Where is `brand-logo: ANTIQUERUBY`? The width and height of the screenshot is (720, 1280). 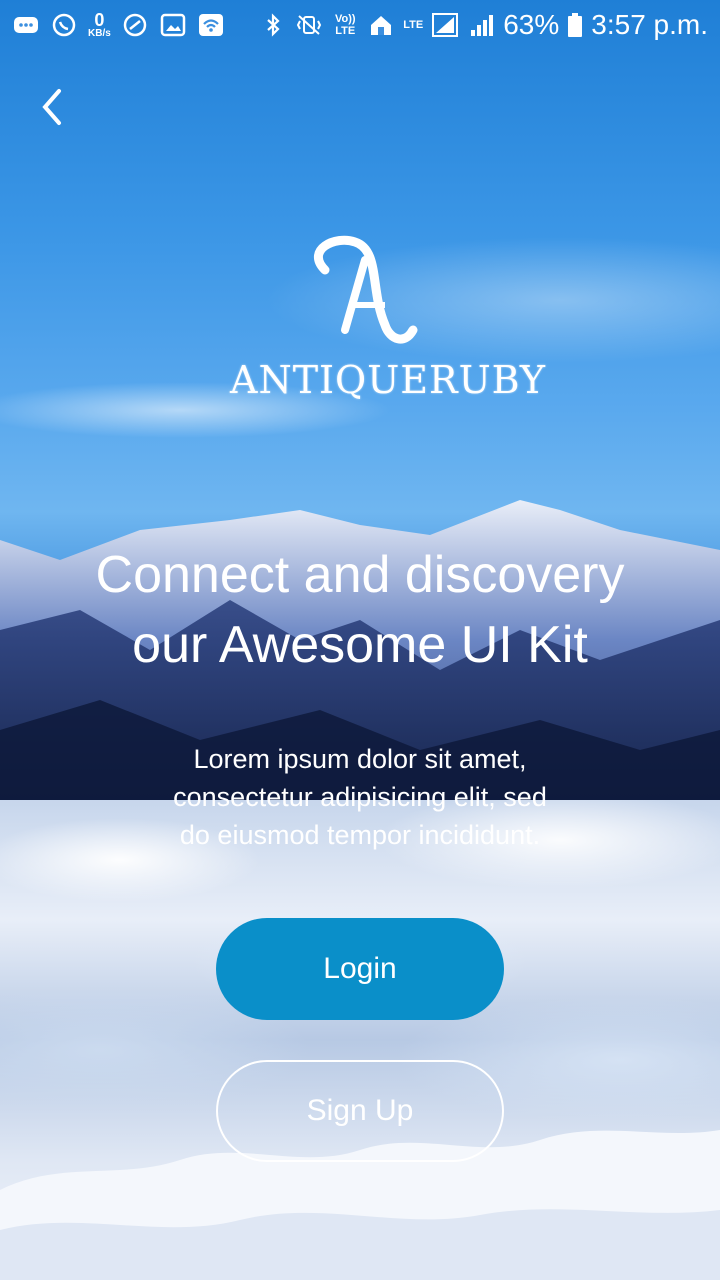 brand-logo: ANTIQUERUBY is located at coordinates (388, 335).